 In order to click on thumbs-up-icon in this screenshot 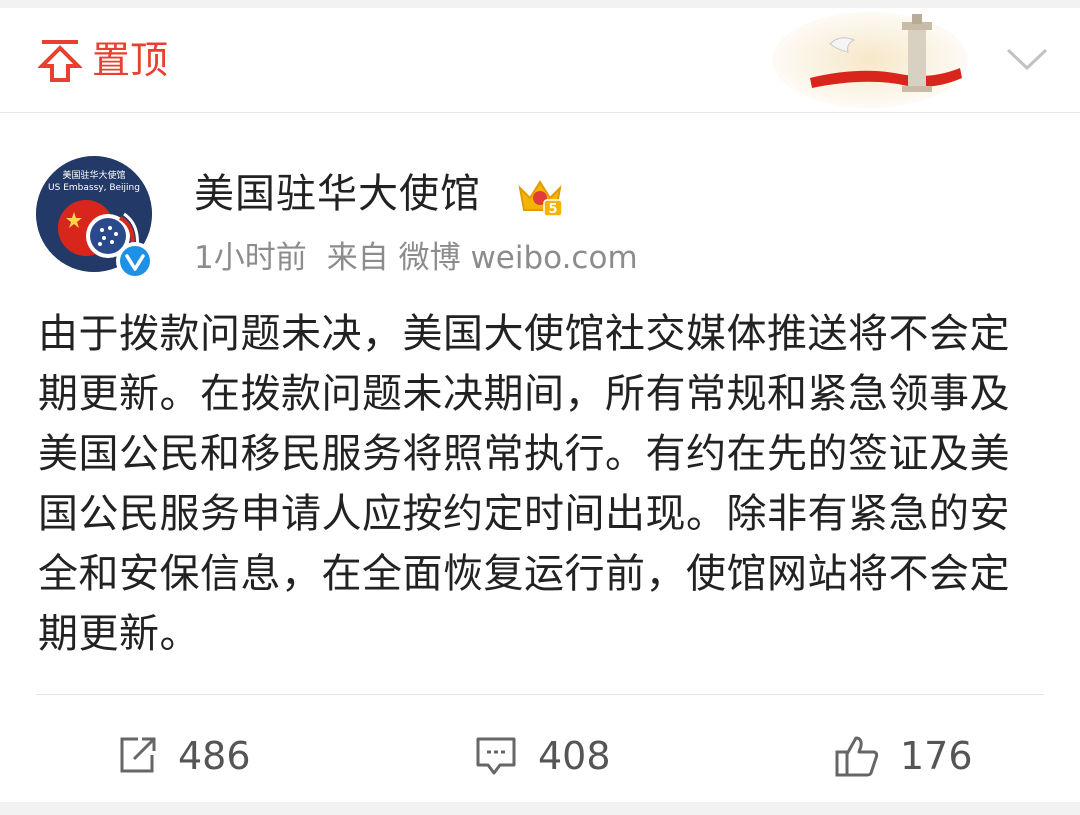, I will do `click(857, 756)`.